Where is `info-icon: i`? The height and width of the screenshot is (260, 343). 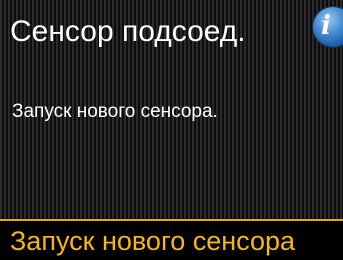
info-icon: i is located at coordinates (326, 26).